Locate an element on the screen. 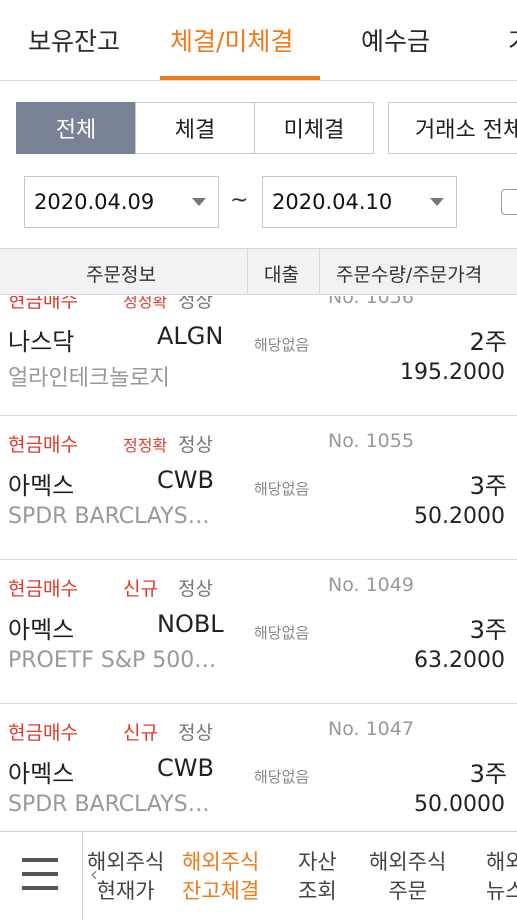 The image size is (517, 920). header-qty-price: 주문수량/주문가격 is located at coordinates (409, 275).